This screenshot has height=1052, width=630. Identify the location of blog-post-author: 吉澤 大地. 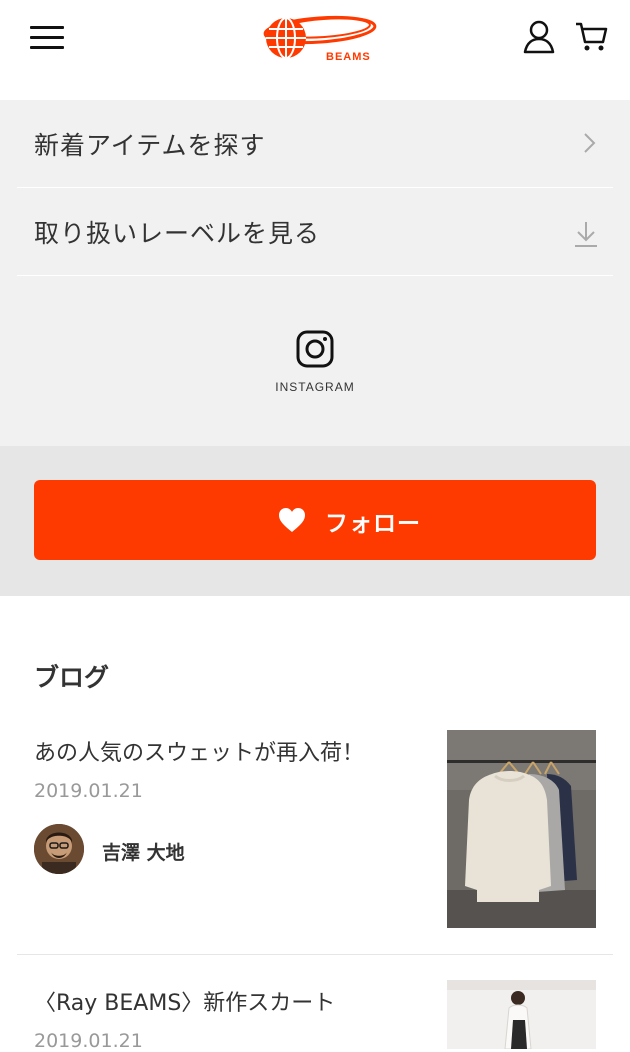
(143, 853).